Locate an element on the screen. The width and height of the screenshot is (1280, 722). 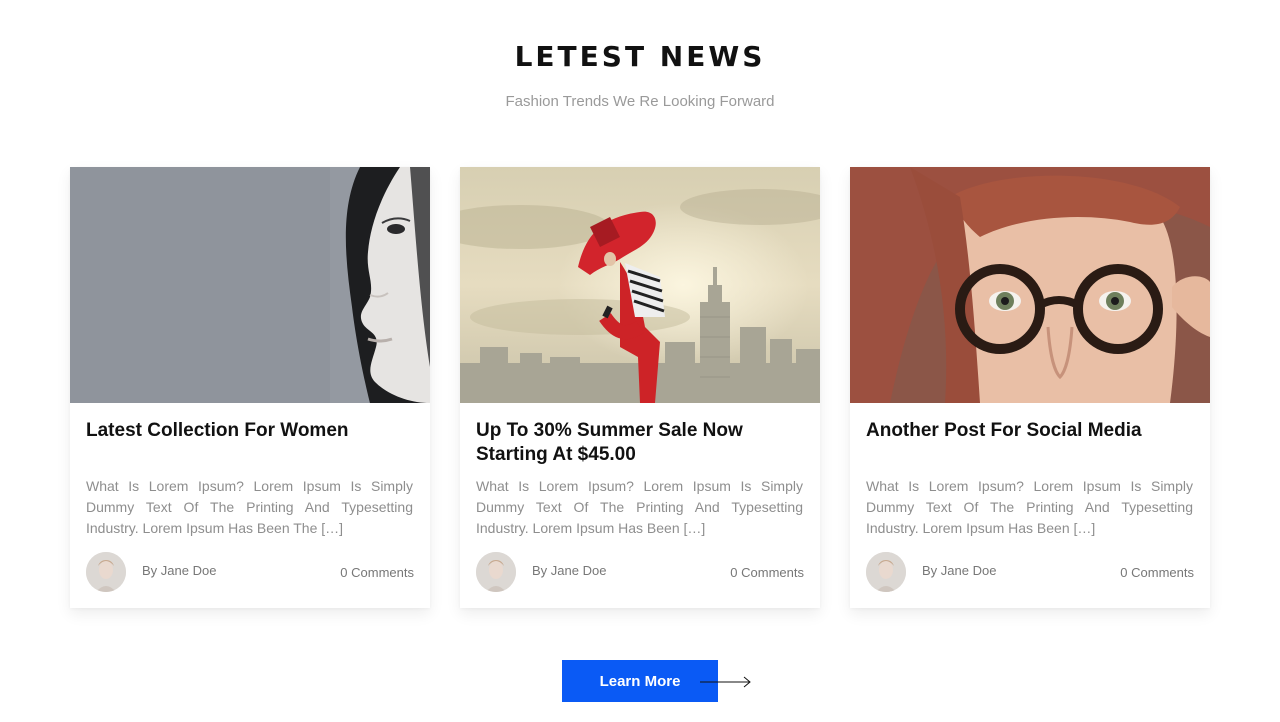
section-title: LETEST NEWS is located at coordinates (640, 56).